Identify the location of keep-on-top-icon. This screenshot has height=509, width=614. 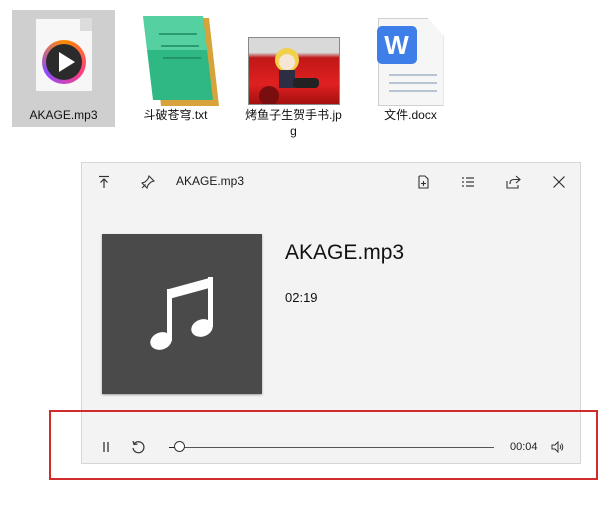
(104, 182).